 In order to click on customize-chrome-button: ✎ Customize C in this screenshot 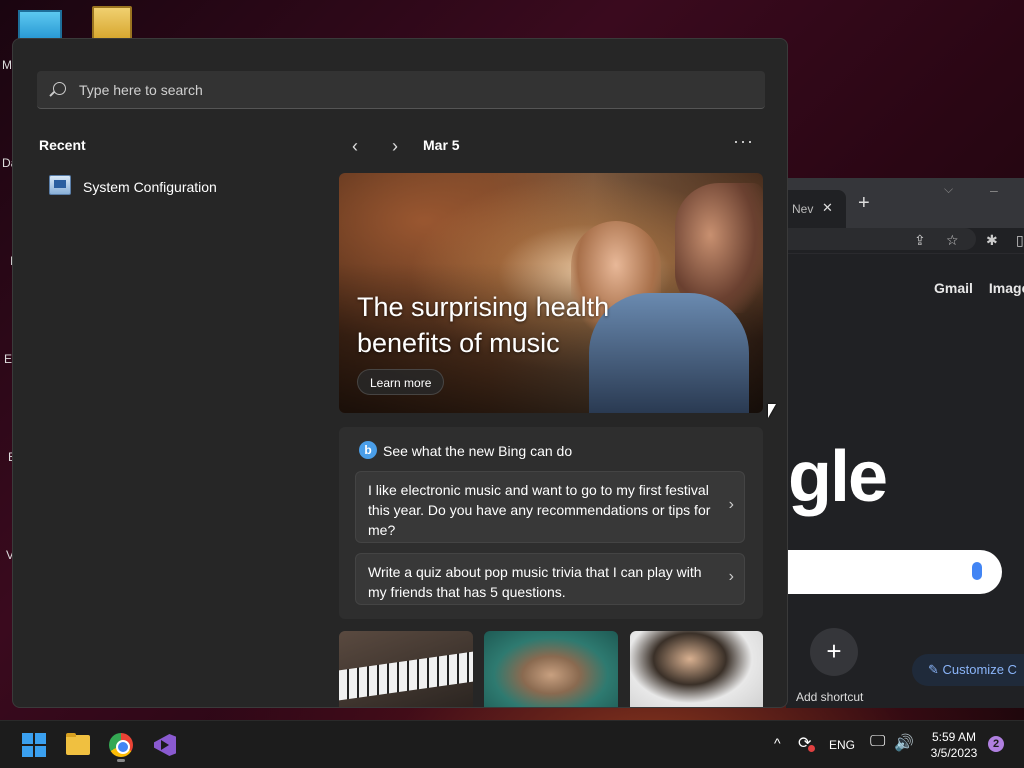, I will do `click(968, 670)`.